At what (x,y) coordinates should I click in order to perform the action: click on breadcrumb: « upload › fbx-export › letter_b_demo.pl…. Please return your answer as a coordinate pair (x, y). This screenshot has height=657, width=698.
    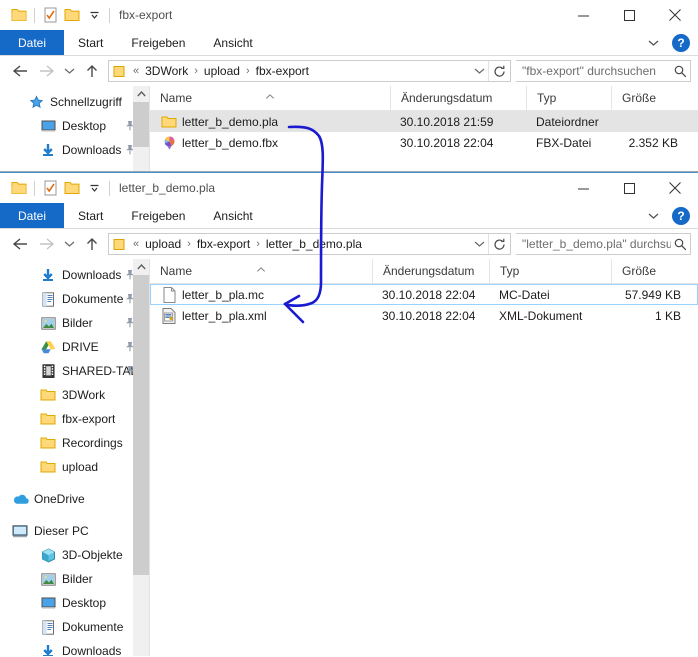
    Looking at the image, I should click on (299, 244).